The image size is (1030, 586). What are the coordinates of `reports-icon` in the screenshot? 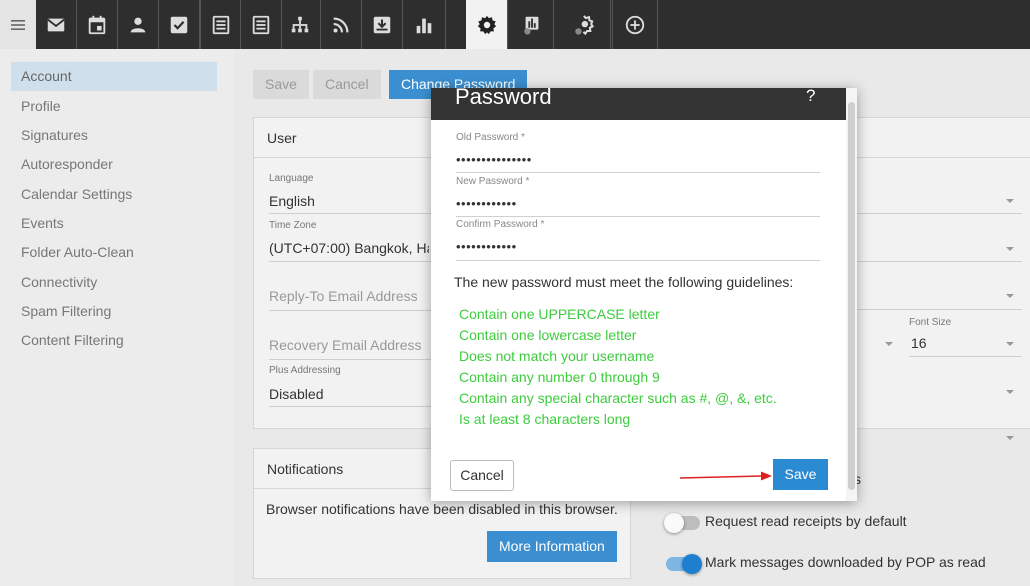 It's located at (424, 24).